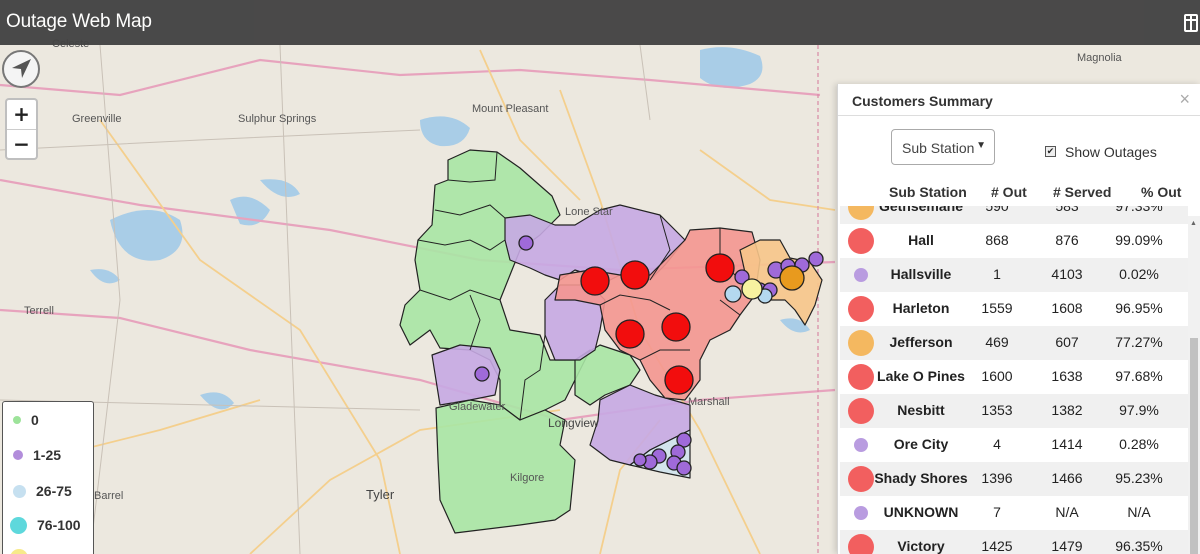  I want to click on table-row: Jefferson 469 607 77.27%, so click(1014, 343).